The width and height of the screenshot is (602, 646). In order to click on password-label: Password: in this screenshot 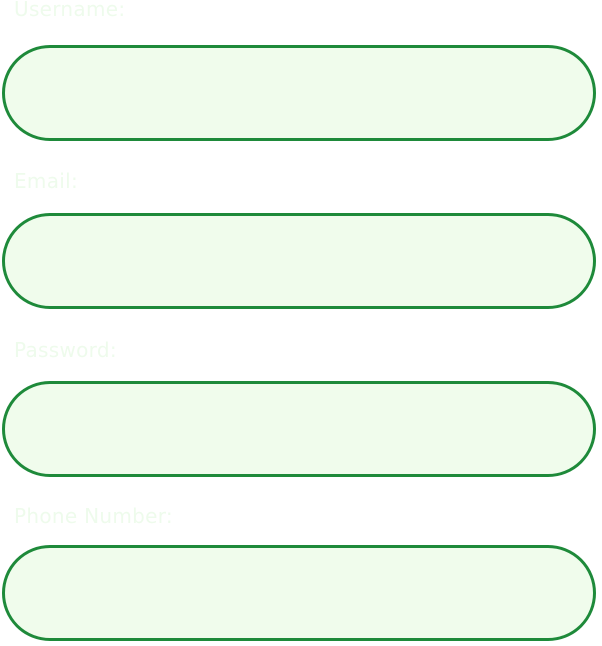, I will do `click(65, 350)`.